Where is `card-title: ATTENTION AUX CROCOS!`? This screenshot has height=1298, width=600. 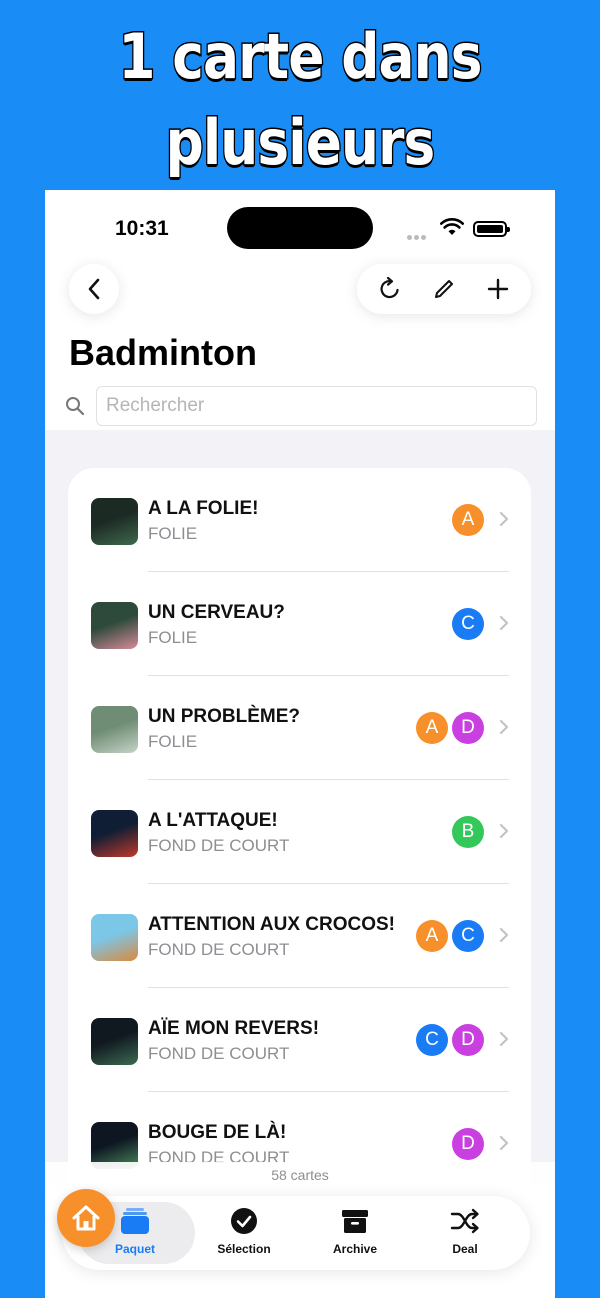
card-title: ATTENTION AUX CROCOS! is located at coordinates (271, 924).